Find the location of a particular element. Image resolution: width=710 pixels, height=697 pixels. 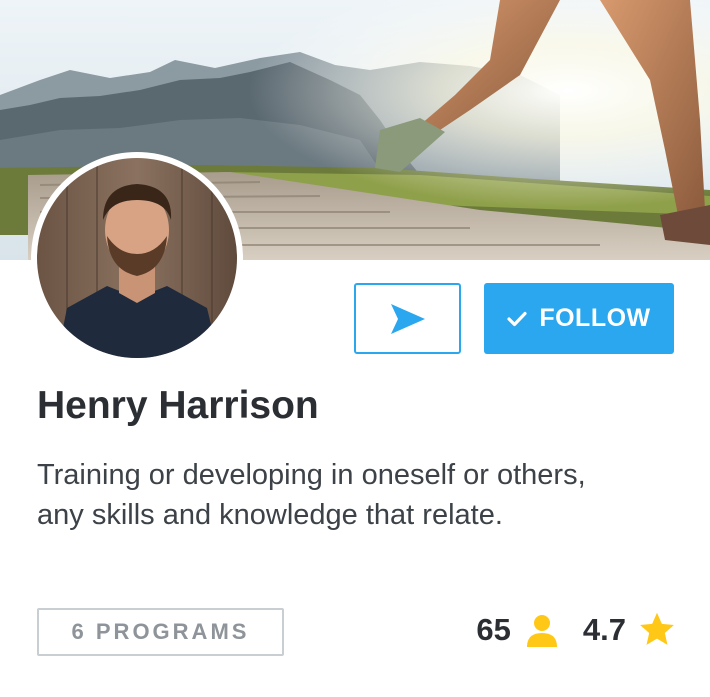

follow-button: FOLLOW is located at coordinates (579, 318).